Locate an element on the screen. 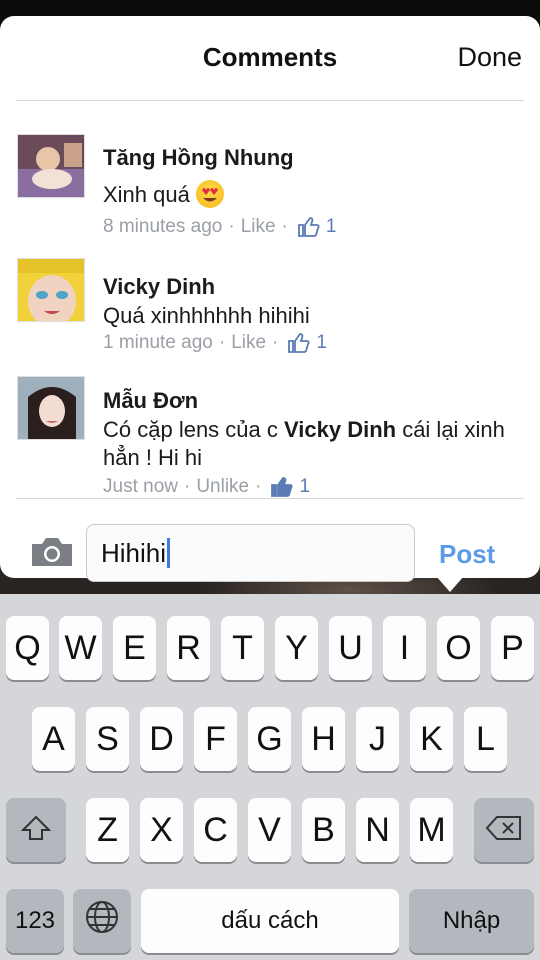 Image resolution: width=540 pixels, height=960 pixels. key-x: X is located at coordinates (161, 830).